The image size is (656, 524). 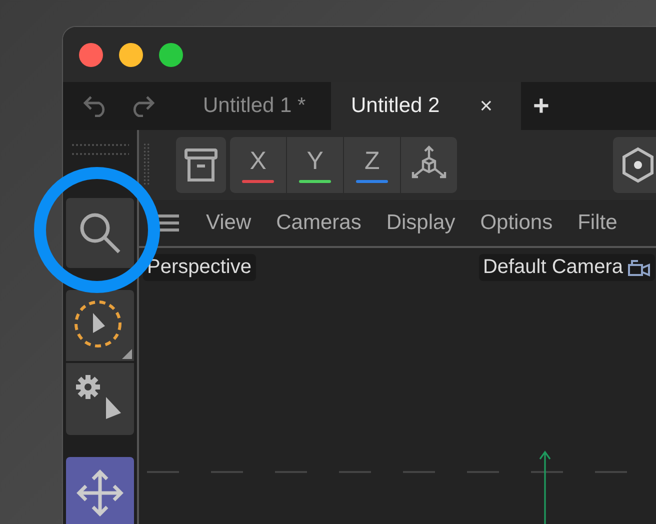 What do you see at coordinates (100, 493) in the screenshot?
I see `move-arrows-icon` at bounding box center [100, 493].